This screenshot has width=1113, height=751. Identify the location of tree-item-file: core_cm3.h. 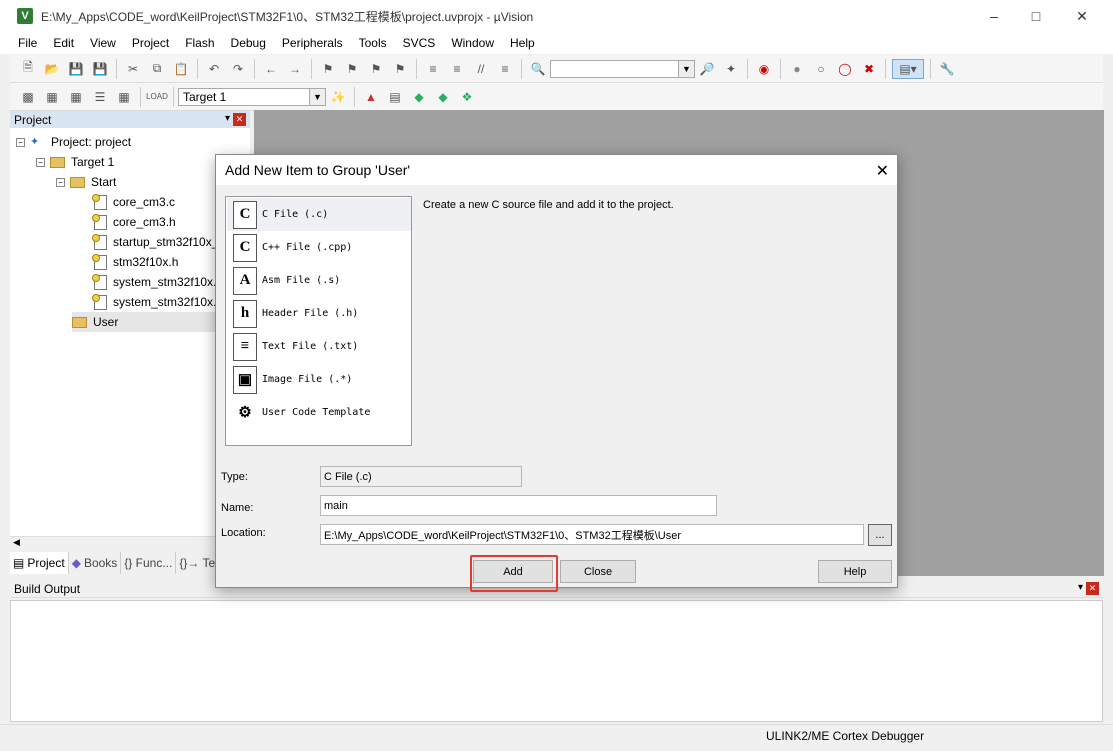
(134, 222).